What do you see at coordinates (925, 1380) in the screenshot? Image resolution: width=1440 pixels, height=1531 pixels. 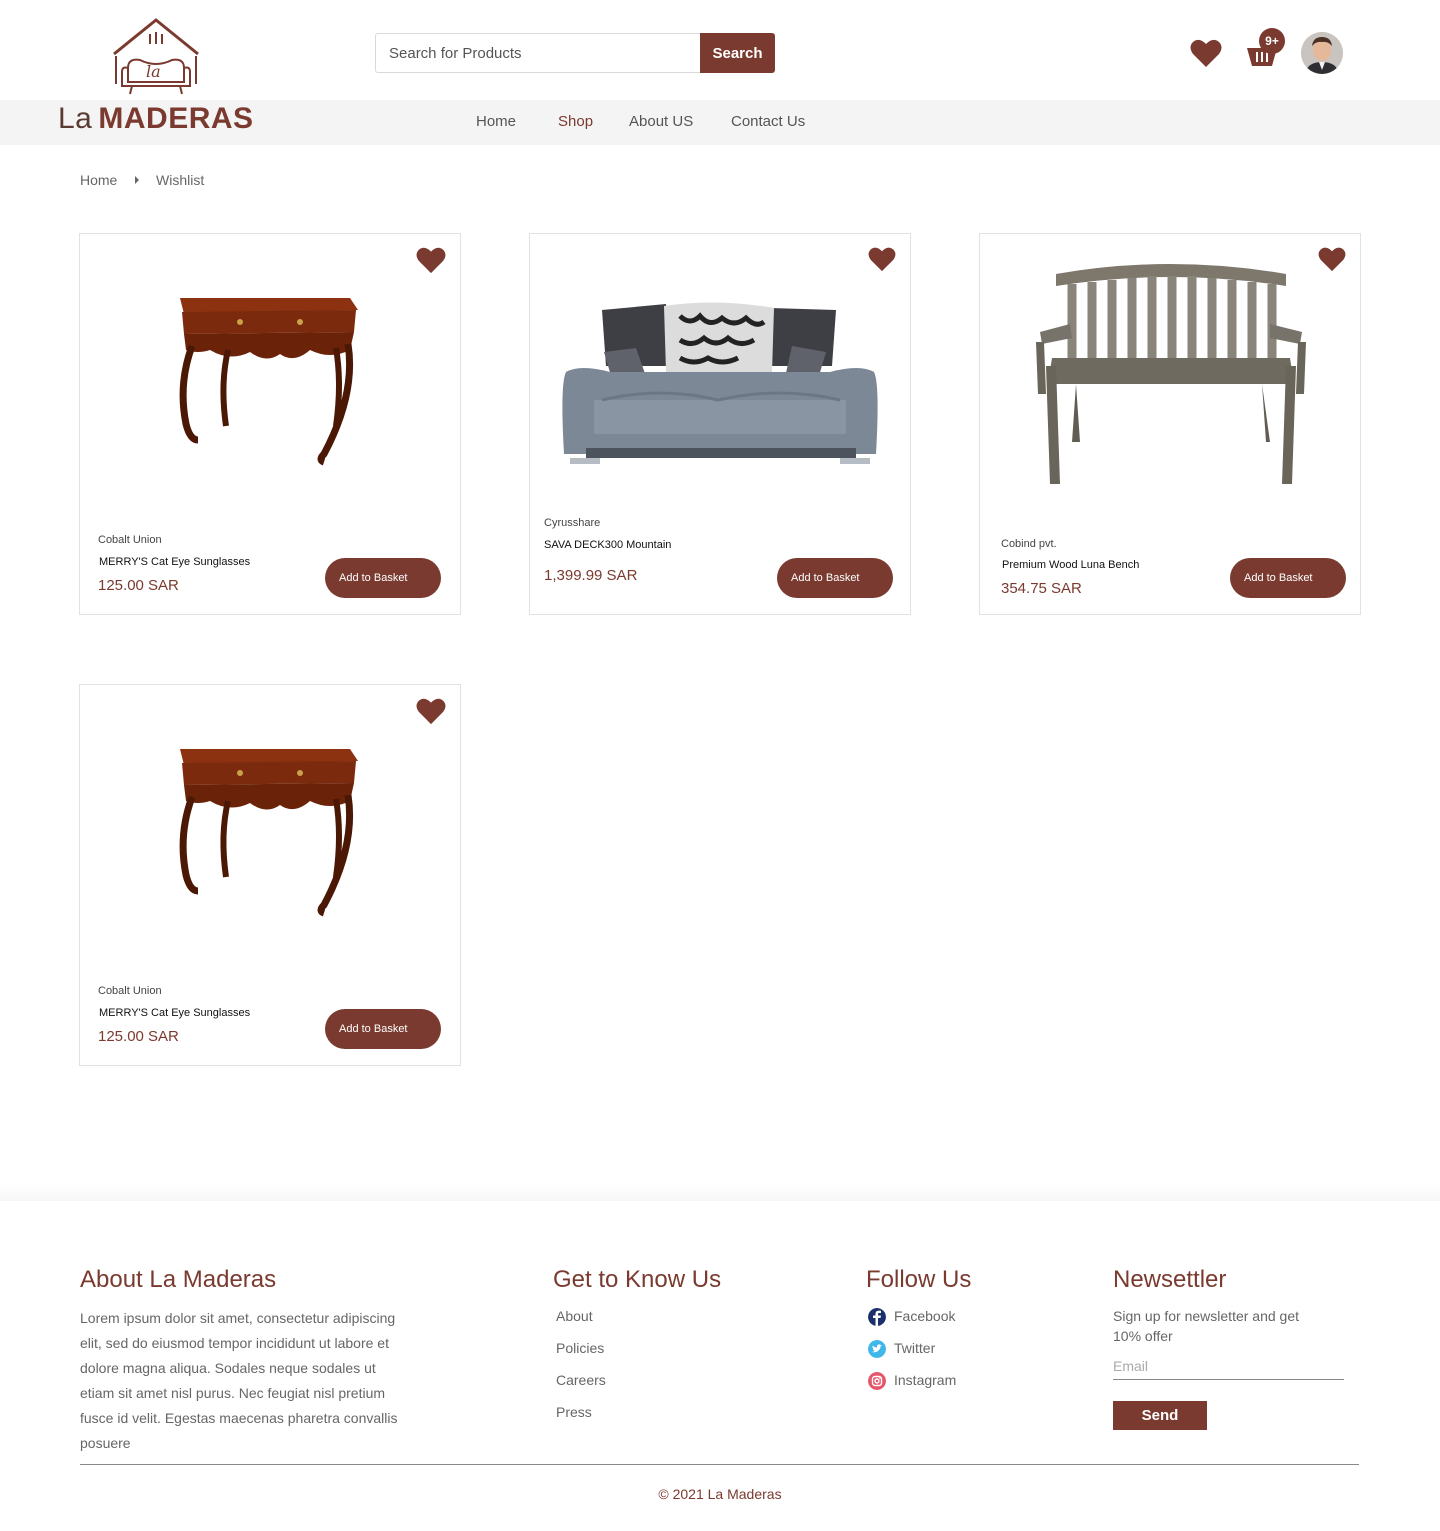 I see `footer-link-instagram: Instagram` at bounding box center [925, 1380].